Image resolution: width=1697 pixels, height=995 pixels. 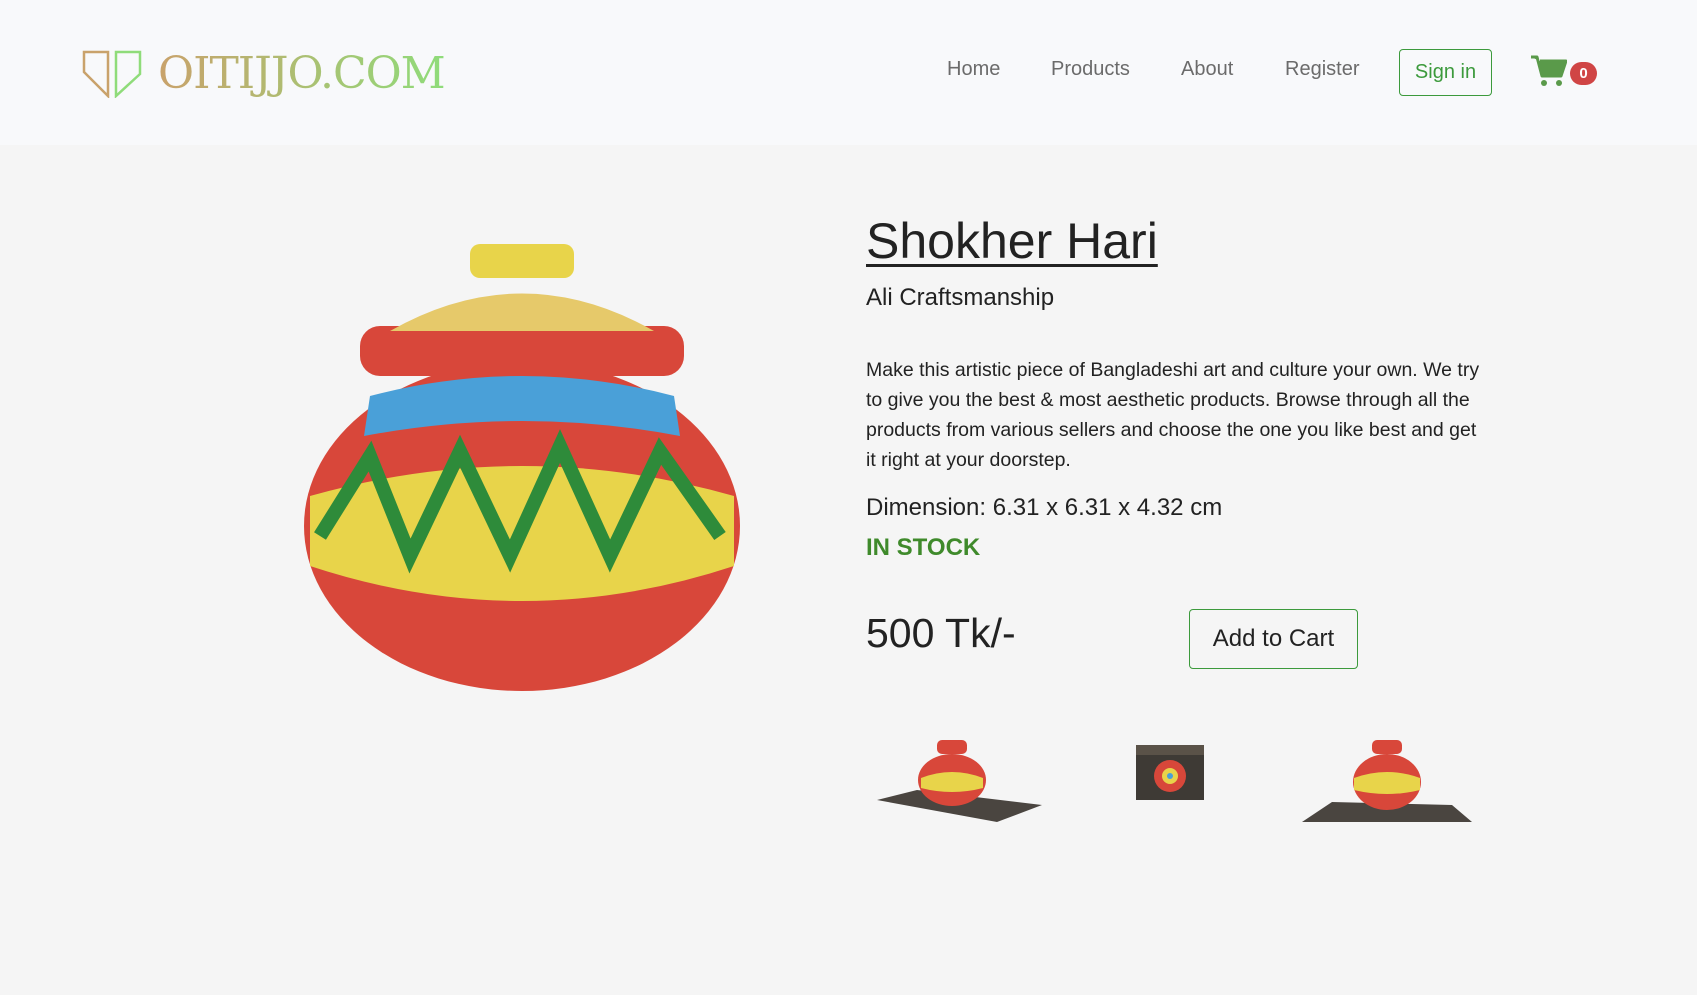 I want to click on nav-home: Home, so click(x=973, y=69).